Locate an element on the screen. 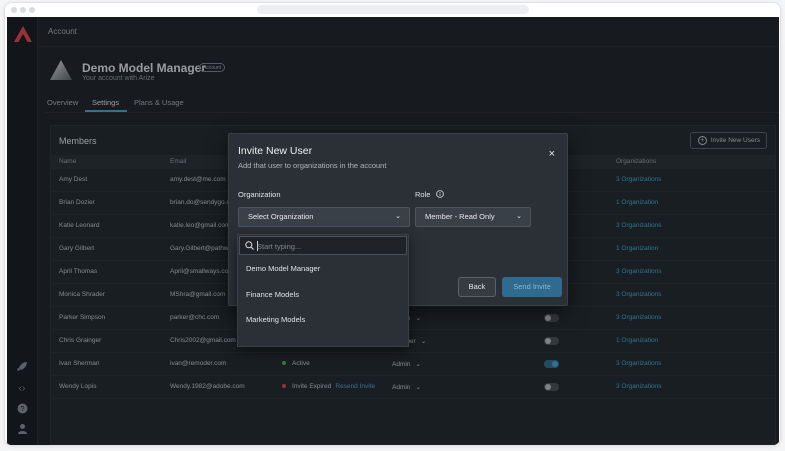 This screenshot has width=785, height=451. window-minimize-dot is located at coordinates (23, 10).